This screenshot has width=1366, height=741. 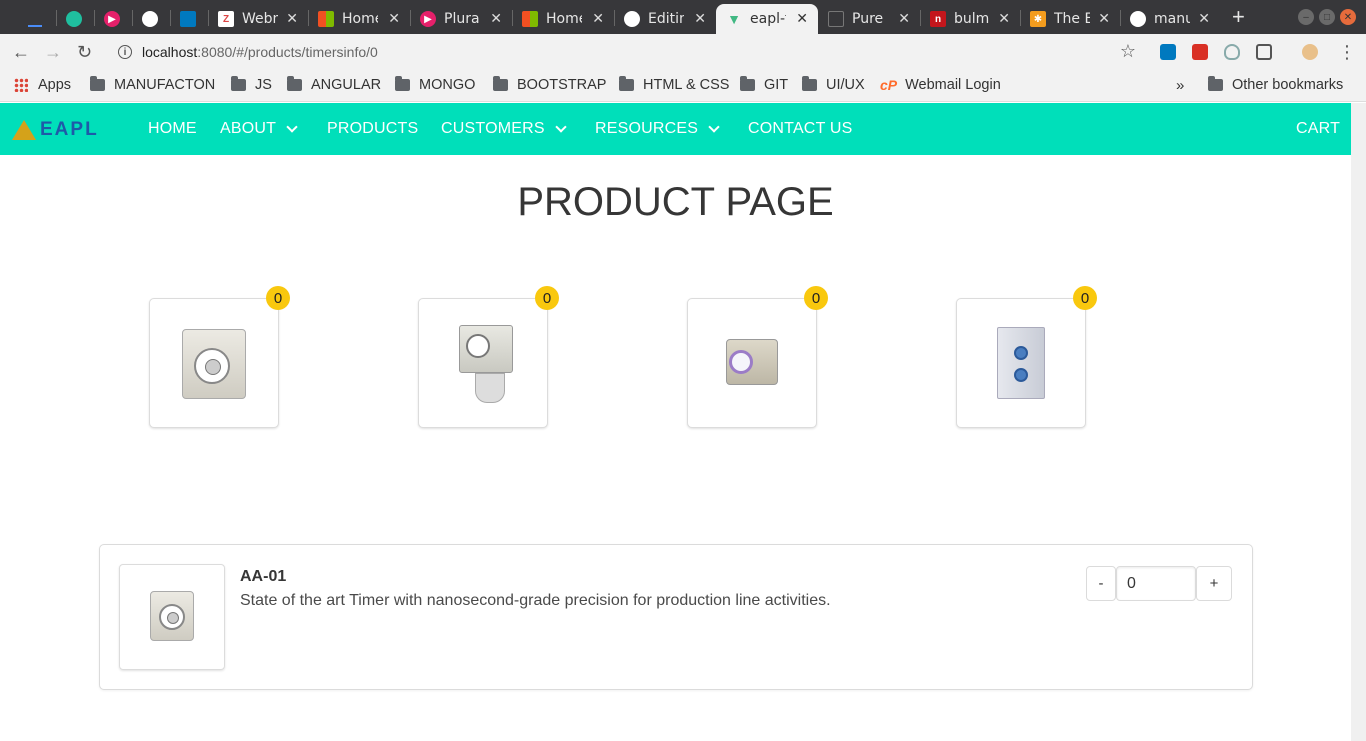 What do you see at coordinates (1310, 52) in the screenshot?
I see `avatar` at bounding box center [1310, 52].